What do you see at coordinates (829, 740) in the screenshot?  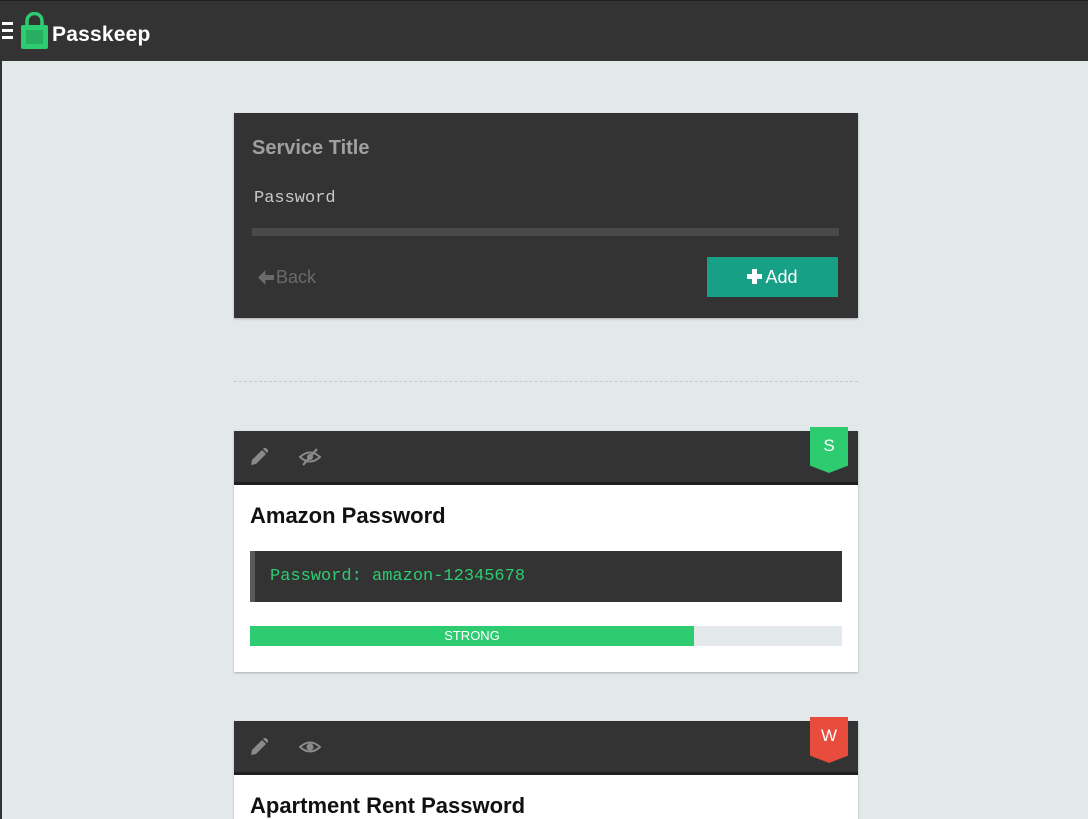 I see `strength-badge: W` at bounding box center [829, 740].